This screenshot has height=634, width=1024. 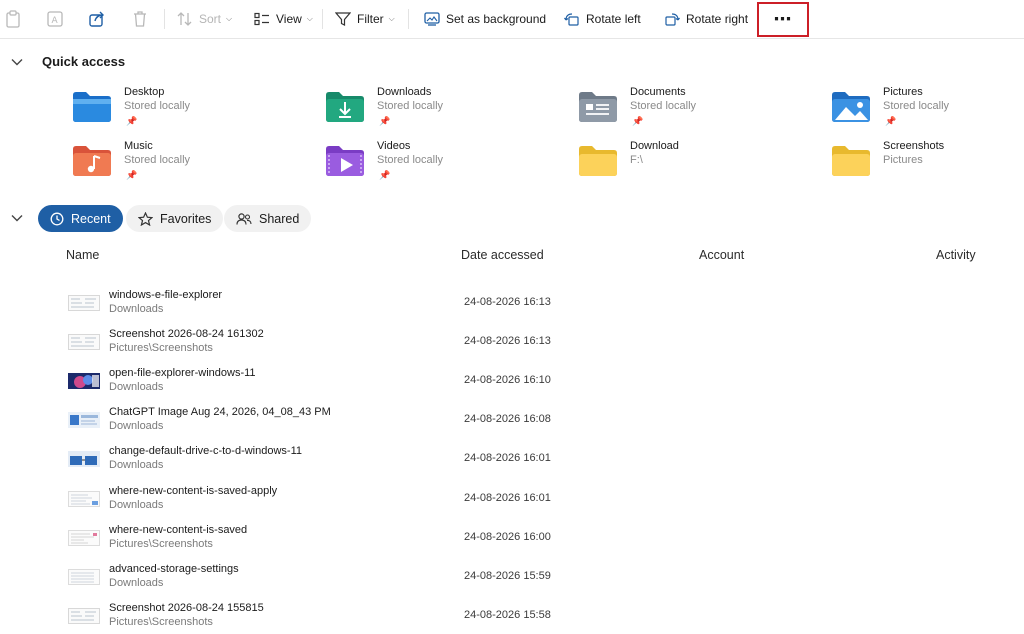 I want to click on rotate-left-button: Rotate left, so click(x=602, y=19).